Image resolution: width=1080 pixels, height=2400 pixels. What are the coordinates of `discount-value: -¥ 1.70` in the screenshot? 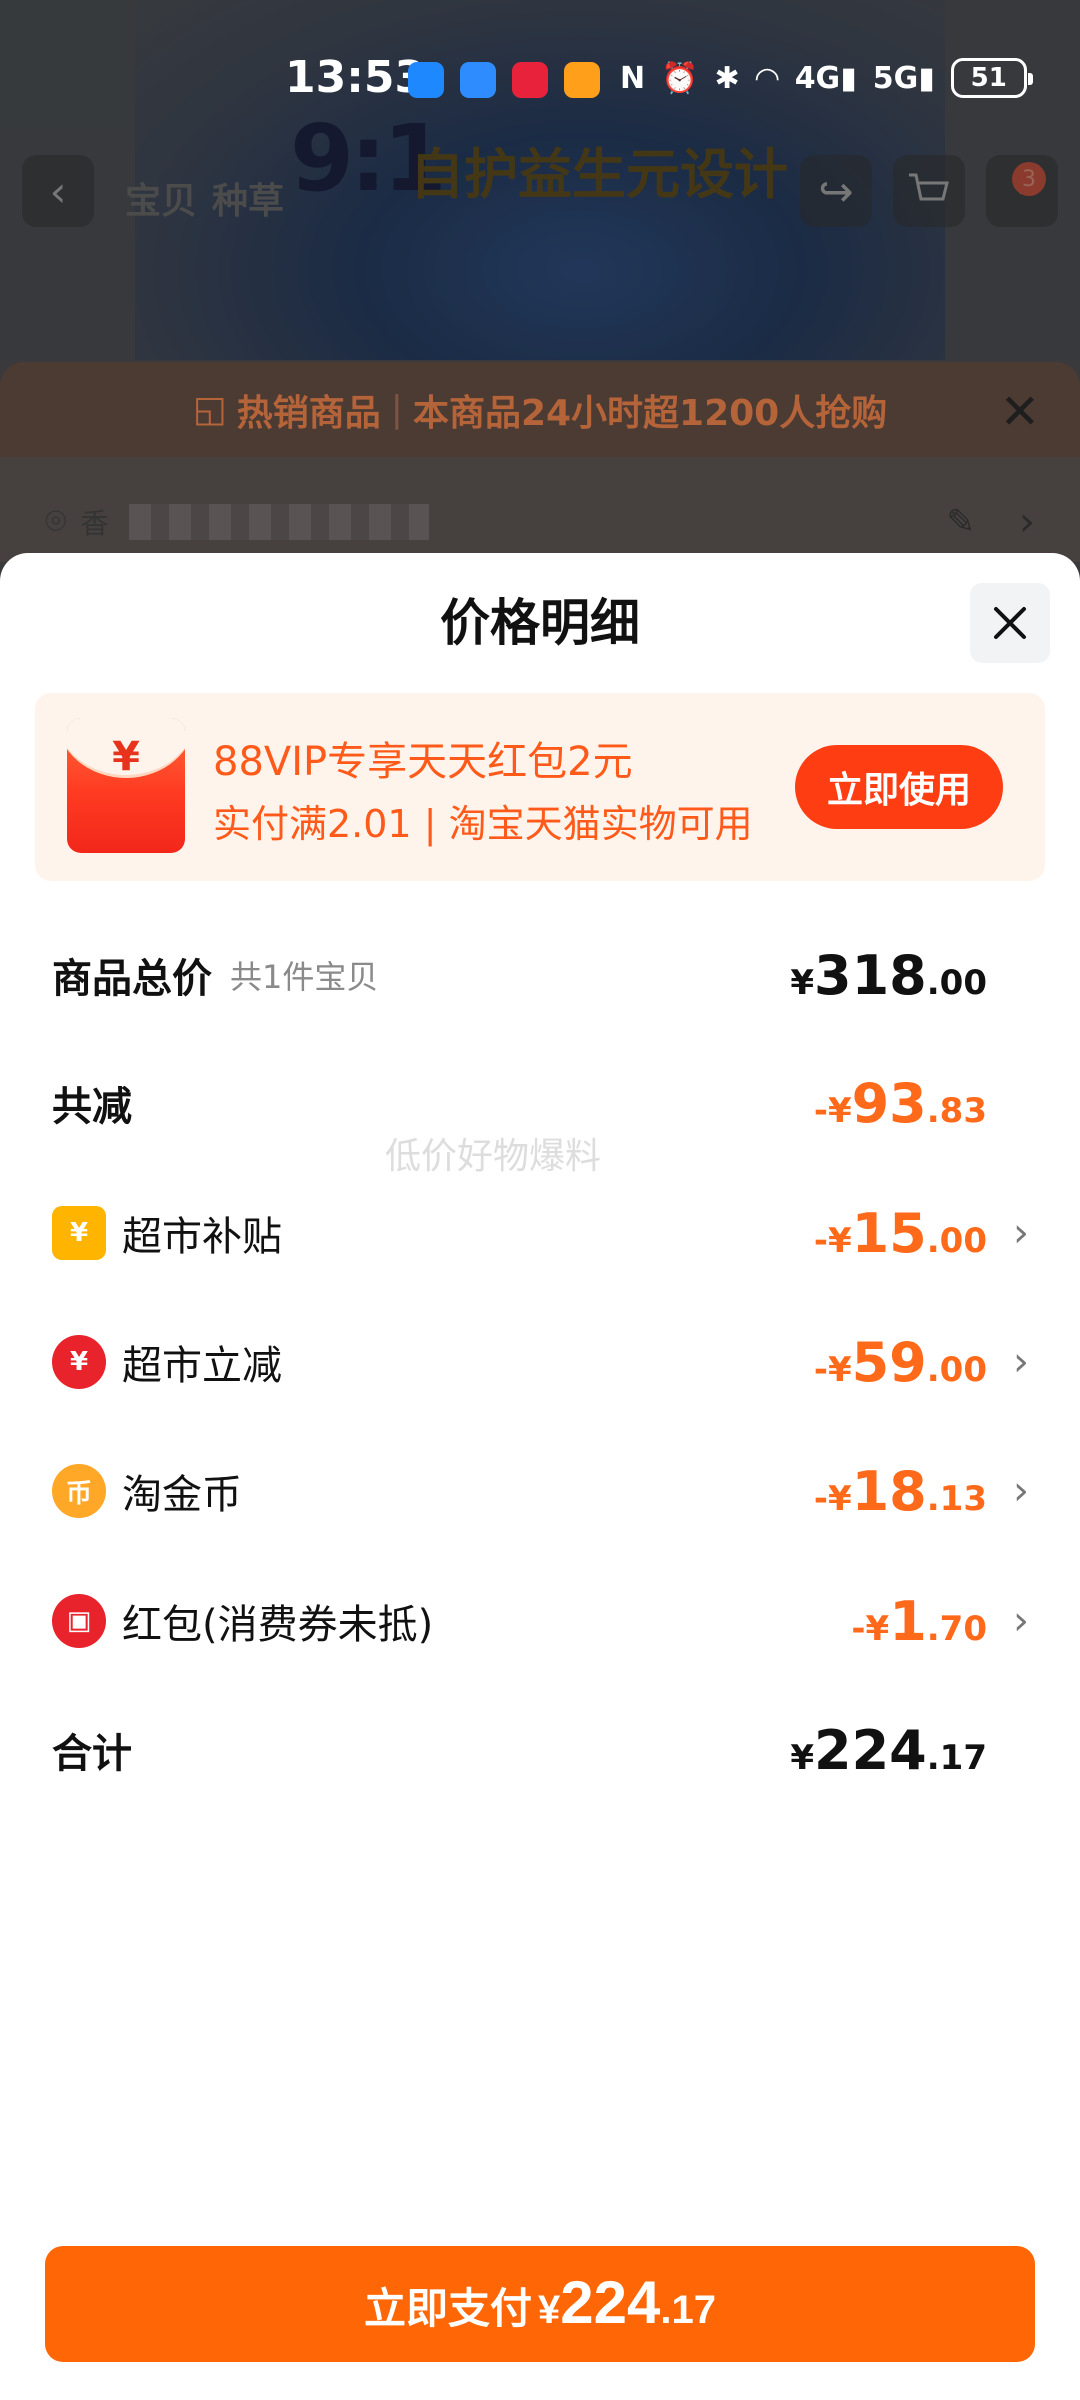 It's located at (919, 1621).